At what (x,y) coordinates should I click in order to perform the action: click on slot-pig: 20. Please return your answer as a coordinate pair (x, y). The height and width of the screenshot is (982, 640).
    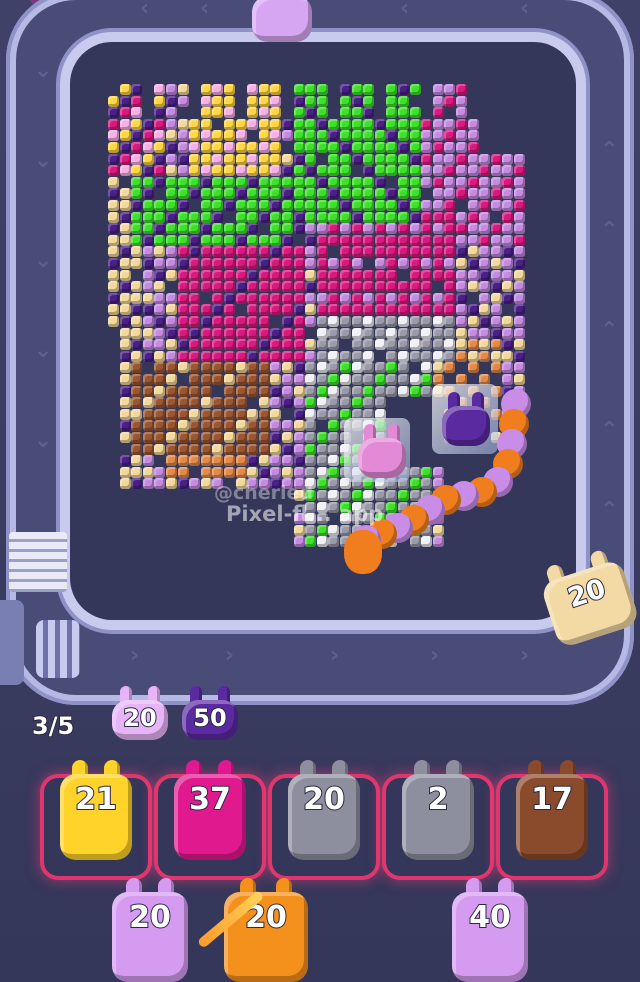
    Looking at the image, I should click on (324, 810).